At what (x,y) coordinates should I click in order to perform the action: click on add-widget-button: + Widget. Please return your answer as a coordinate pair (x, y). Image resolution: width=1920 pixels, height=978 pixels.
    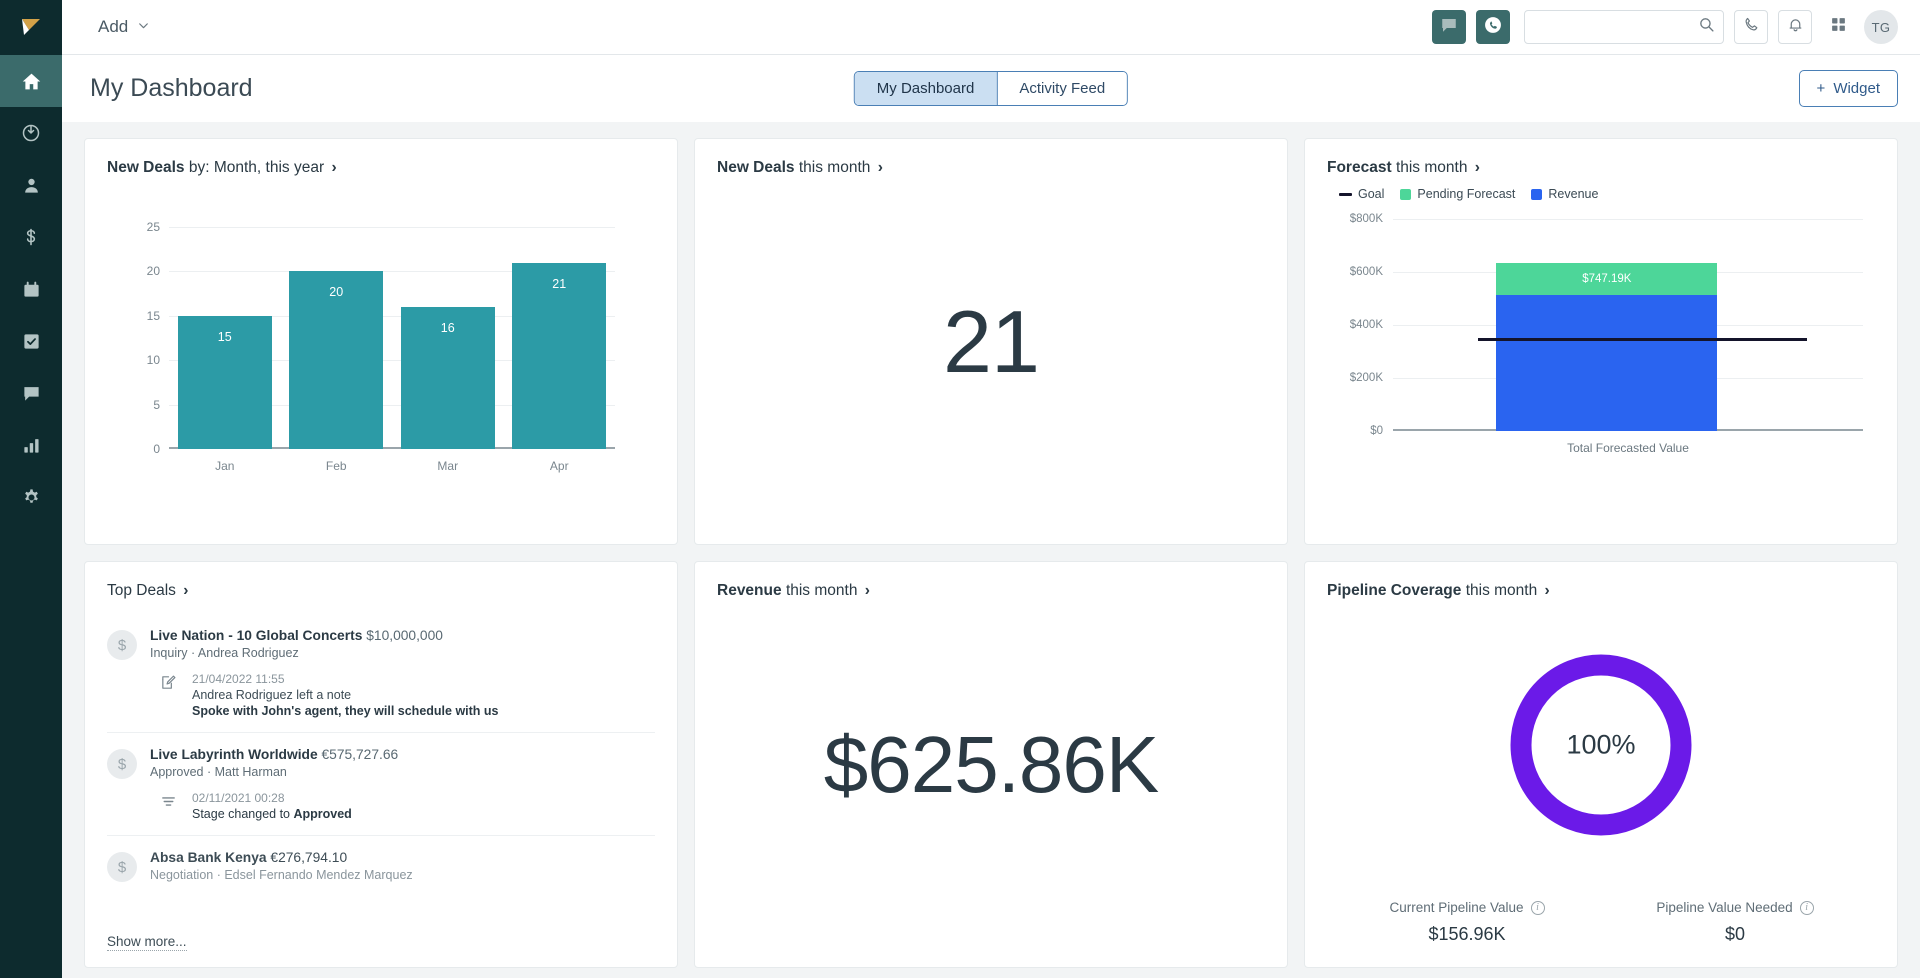
    Looking at the image, I should click on (1848, 88).